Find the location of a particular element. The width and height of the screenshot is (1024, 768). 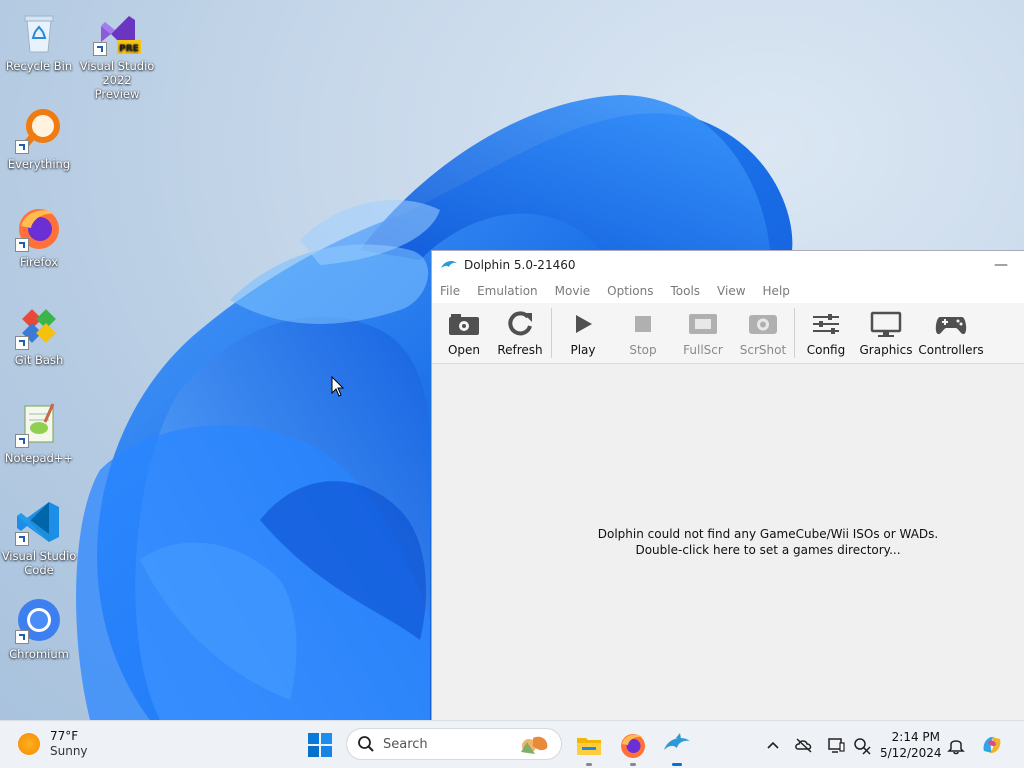

start-button is located at coordinates (320, 745).